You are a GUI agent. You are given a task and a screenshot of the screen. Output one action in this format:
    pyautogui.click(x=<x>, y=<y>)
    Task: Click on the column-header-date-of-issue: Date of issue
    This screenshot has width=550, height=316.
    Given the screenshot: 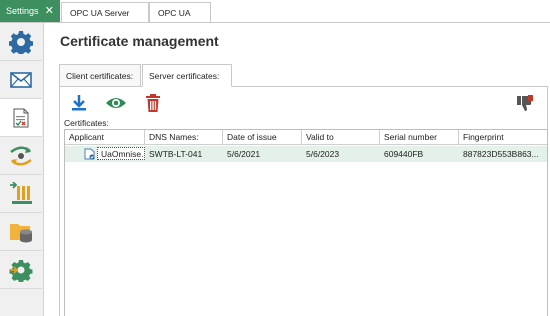 What is the action you would take?
    pyautogui.click(x=262, y=137)
    